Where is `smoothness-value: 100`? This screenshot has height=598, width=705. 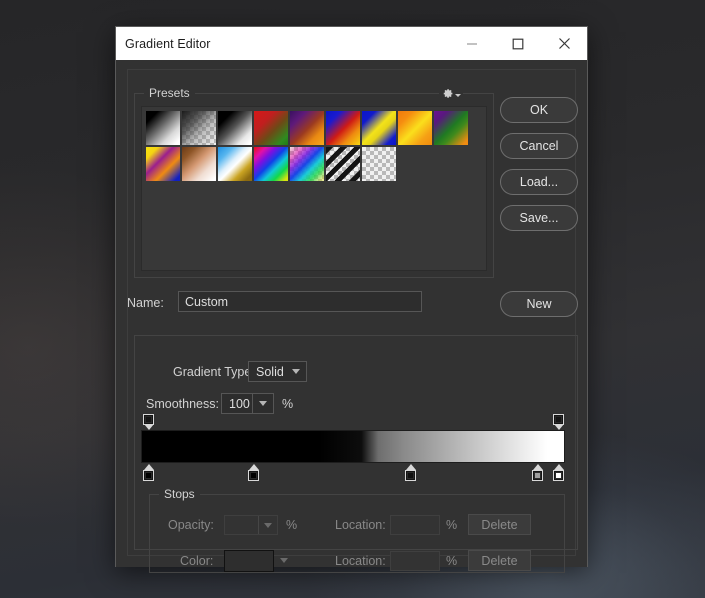 smoothness-value: 100 is located at coordinates (239, 403).